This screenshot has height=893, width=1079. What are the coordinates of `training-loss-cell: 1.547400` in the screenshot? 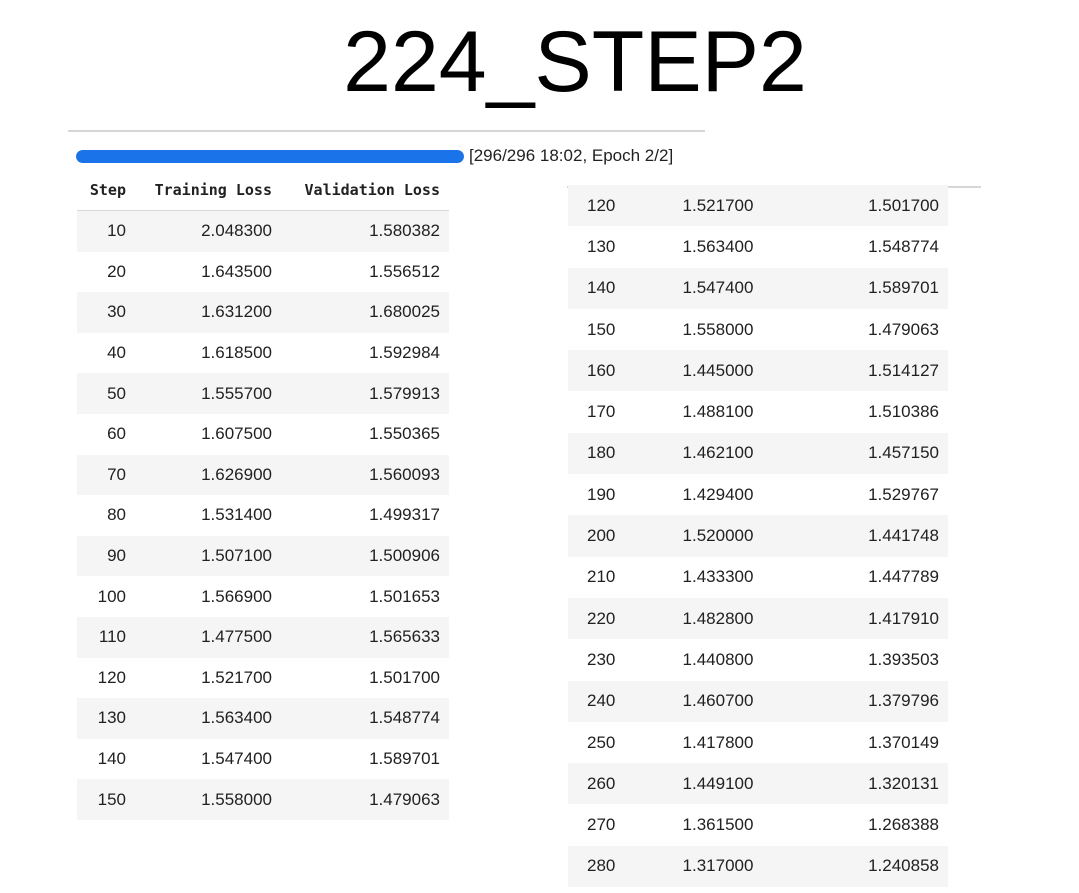 It's located at (718, 288).